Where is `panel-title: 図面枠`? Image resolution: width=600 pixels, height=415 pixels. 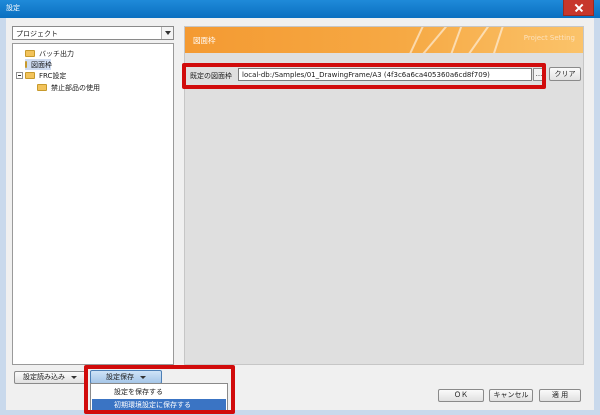 panel-title: 図面枠 is located at coordinates (204, 40).